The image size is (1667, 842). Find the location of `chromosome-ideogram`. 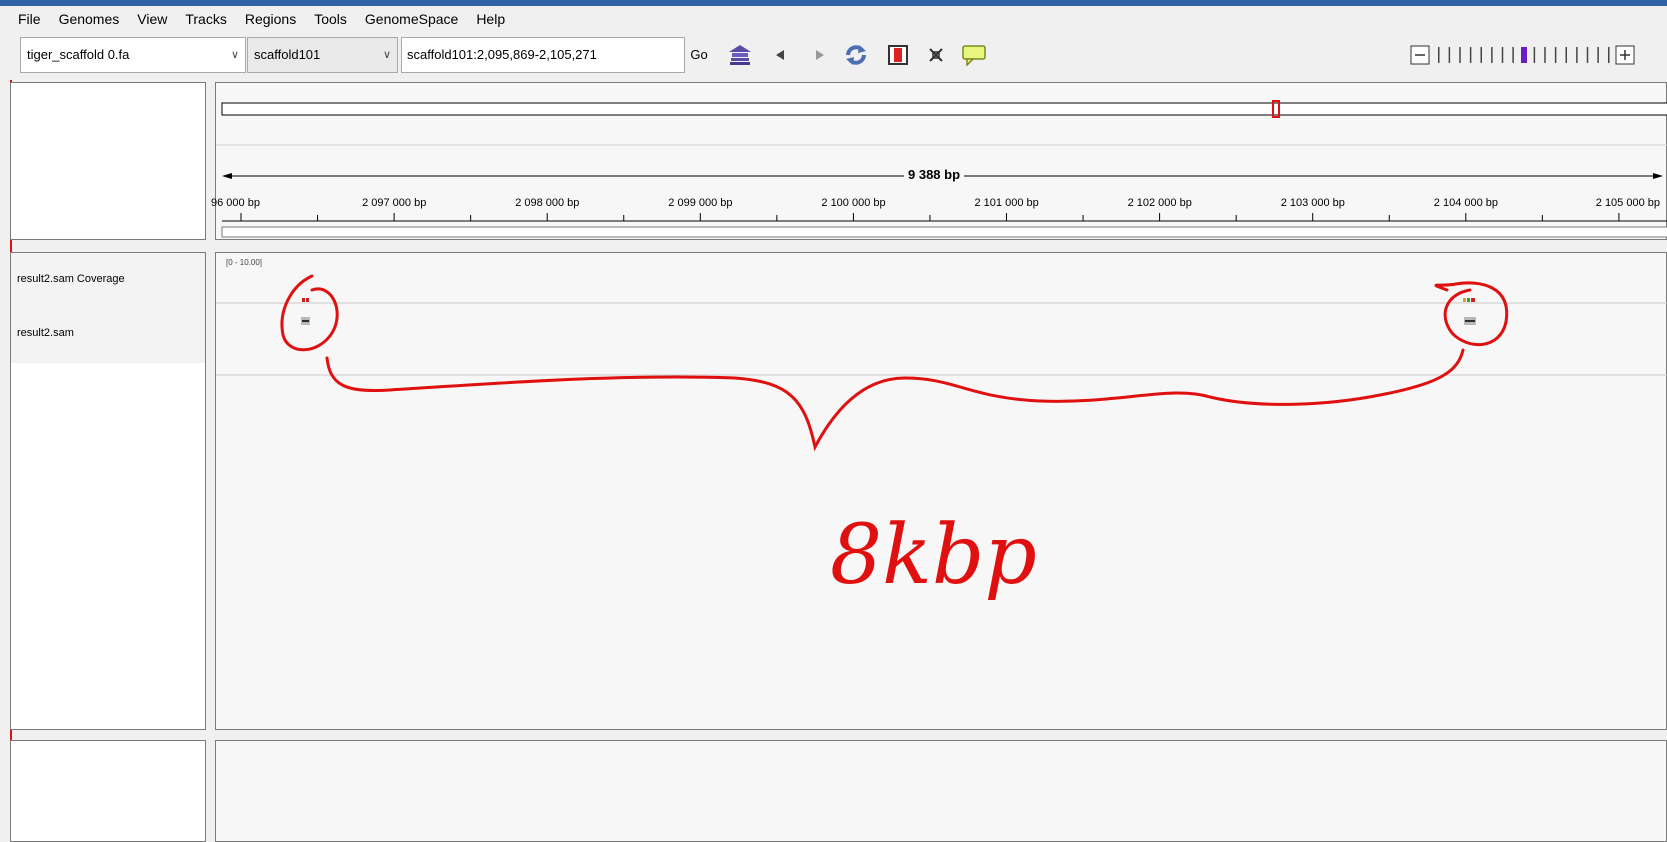

chromosome-ideogram is located at coordinates (944, 109).